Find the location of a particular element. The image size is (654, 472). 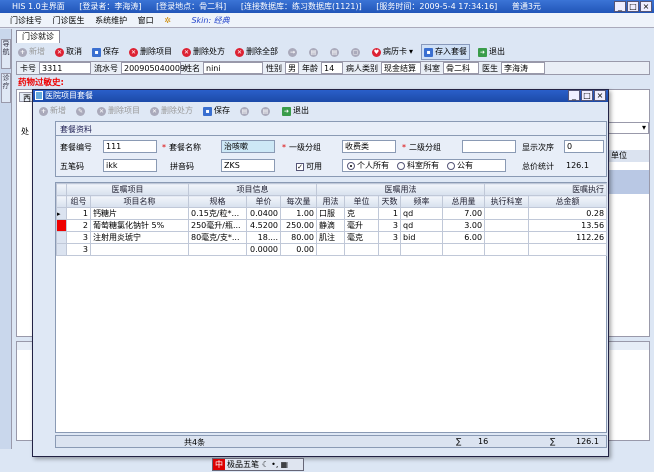

patient-name-field: nini is located at coordinates (233, 68).